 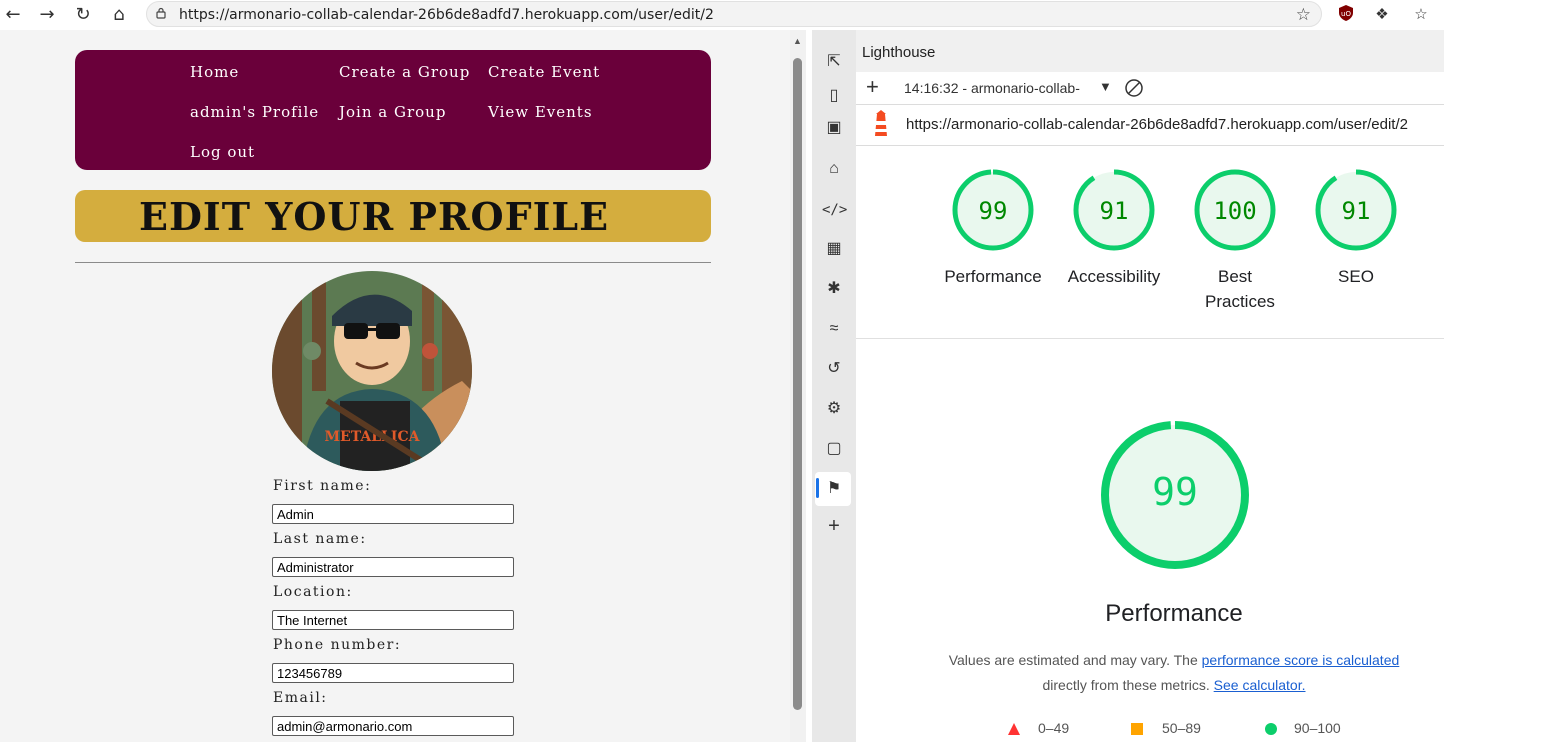 I want to click on avatar: METALLICA, so click(x=372, y=371).